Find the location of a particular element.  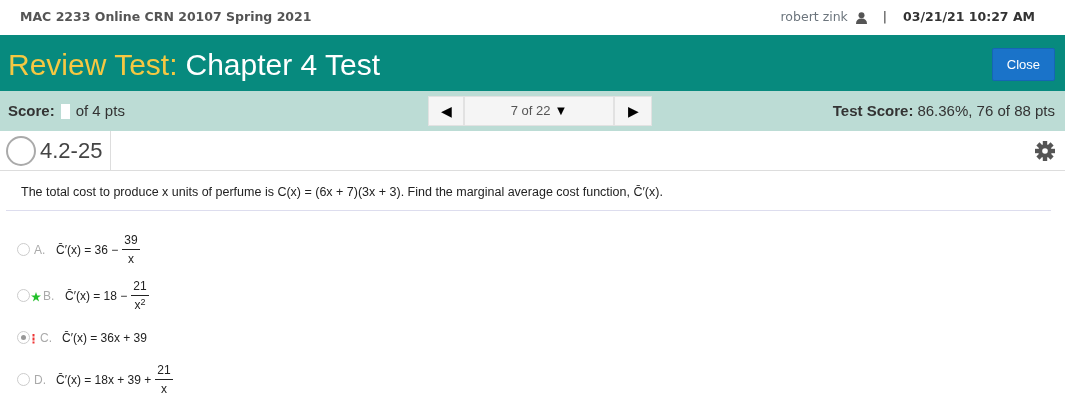

option-letter: A. is located at coordinates (40, 250).